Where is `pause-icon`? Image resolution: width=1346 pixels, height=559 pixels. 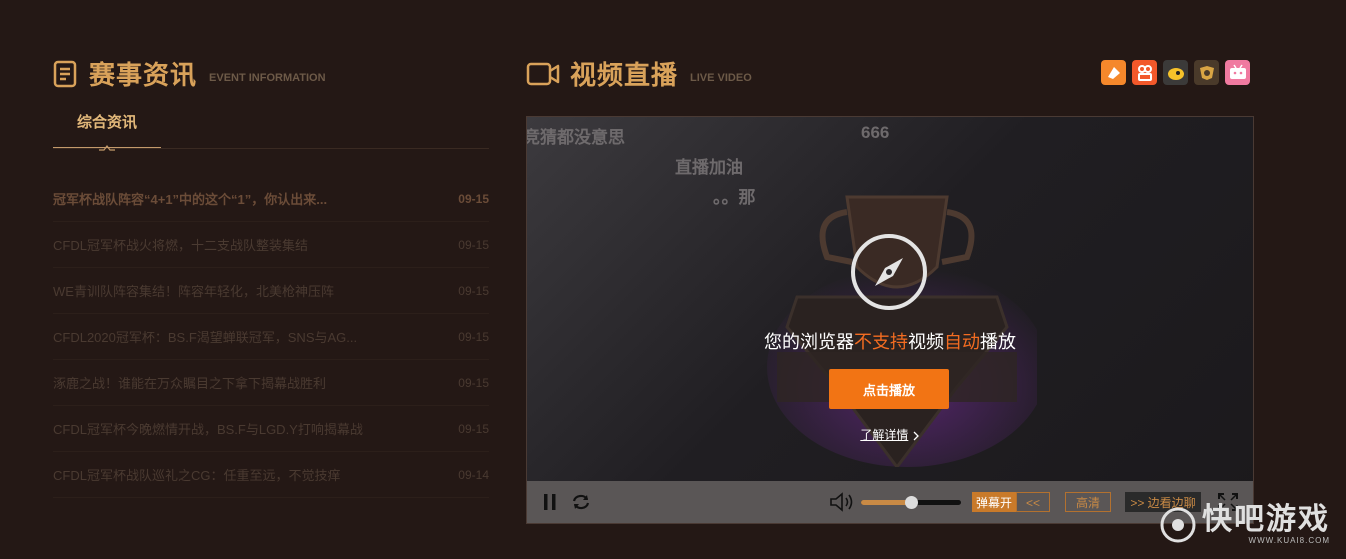 pause-icon is located at coordinates (550, 502).